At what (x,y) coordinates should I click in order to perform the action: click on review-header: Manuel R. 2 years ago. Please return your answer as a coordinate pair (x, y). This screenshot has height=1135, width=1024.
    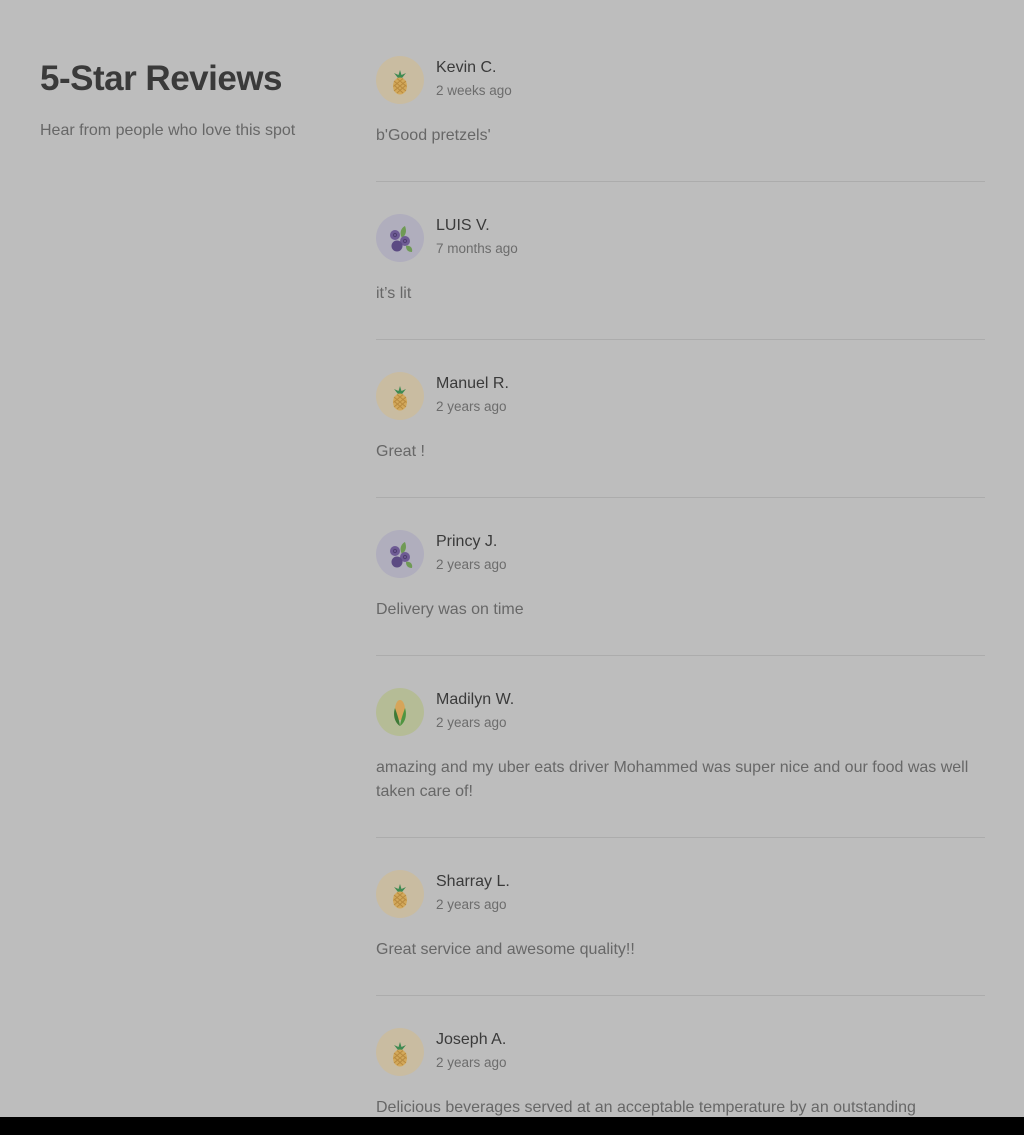
    Looking at the image, I should click on (680, 396).